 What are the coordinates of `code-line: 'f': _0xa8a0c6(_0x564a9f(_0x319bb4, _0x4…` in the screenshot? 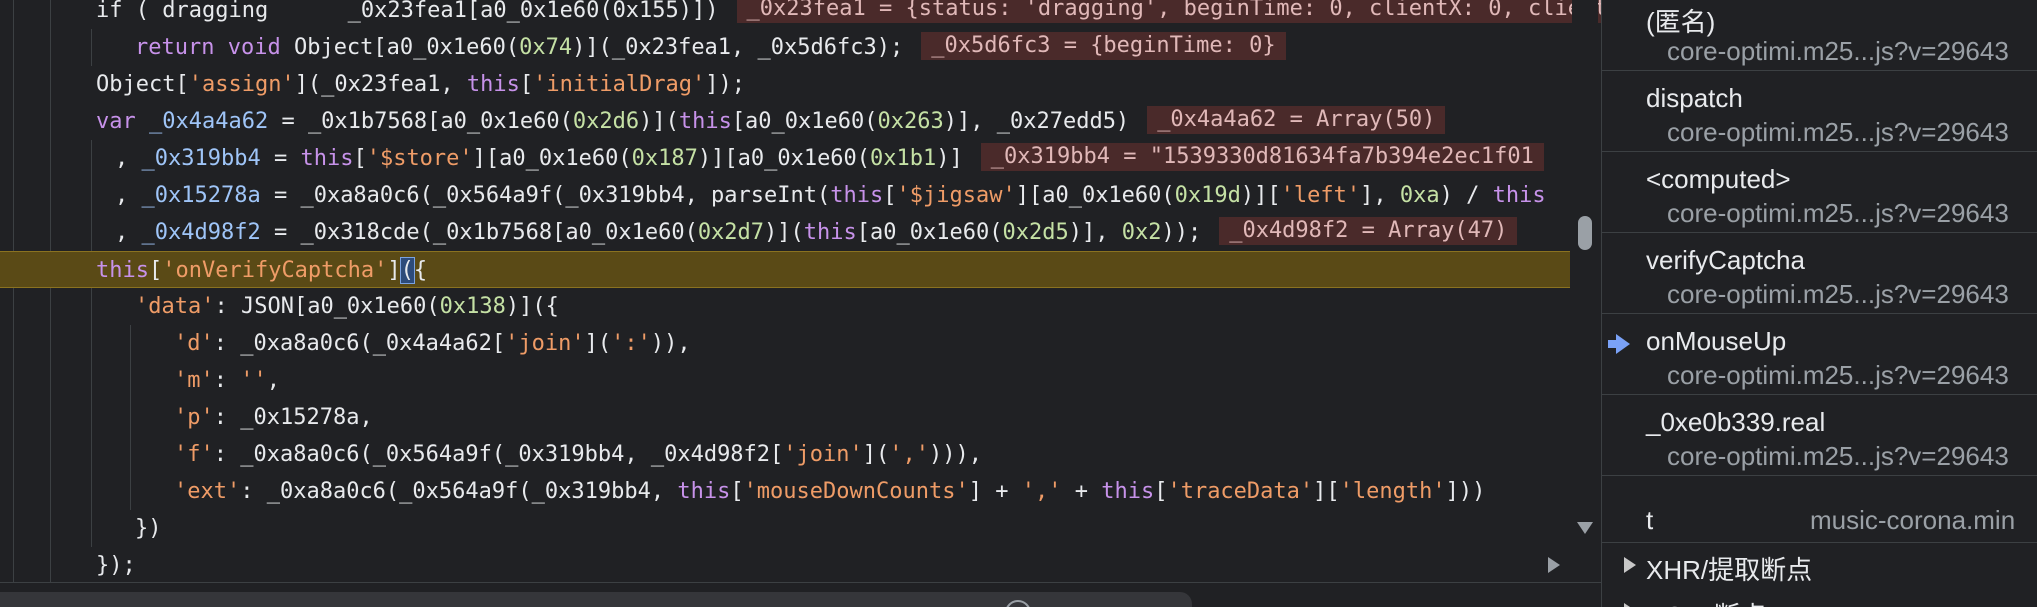 It's located at (785, 454).